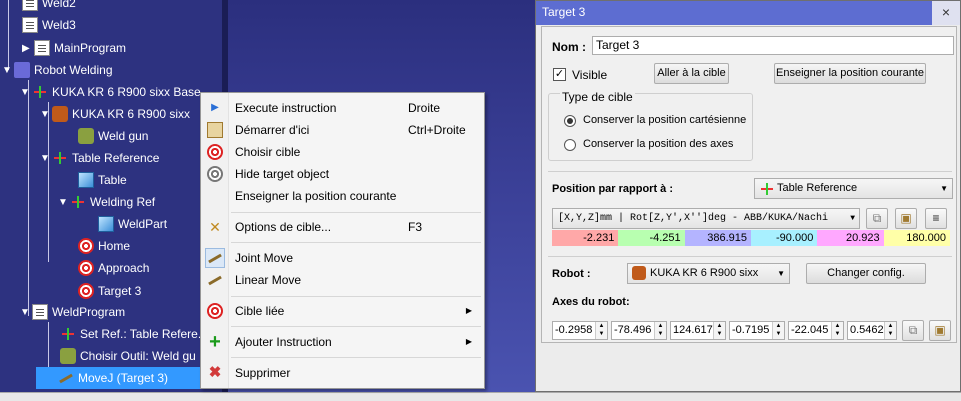  What do you see at coordinates (102, 180) in the screenshot?
I see `tree-item-table: Table` at bounding box center [102, 180].